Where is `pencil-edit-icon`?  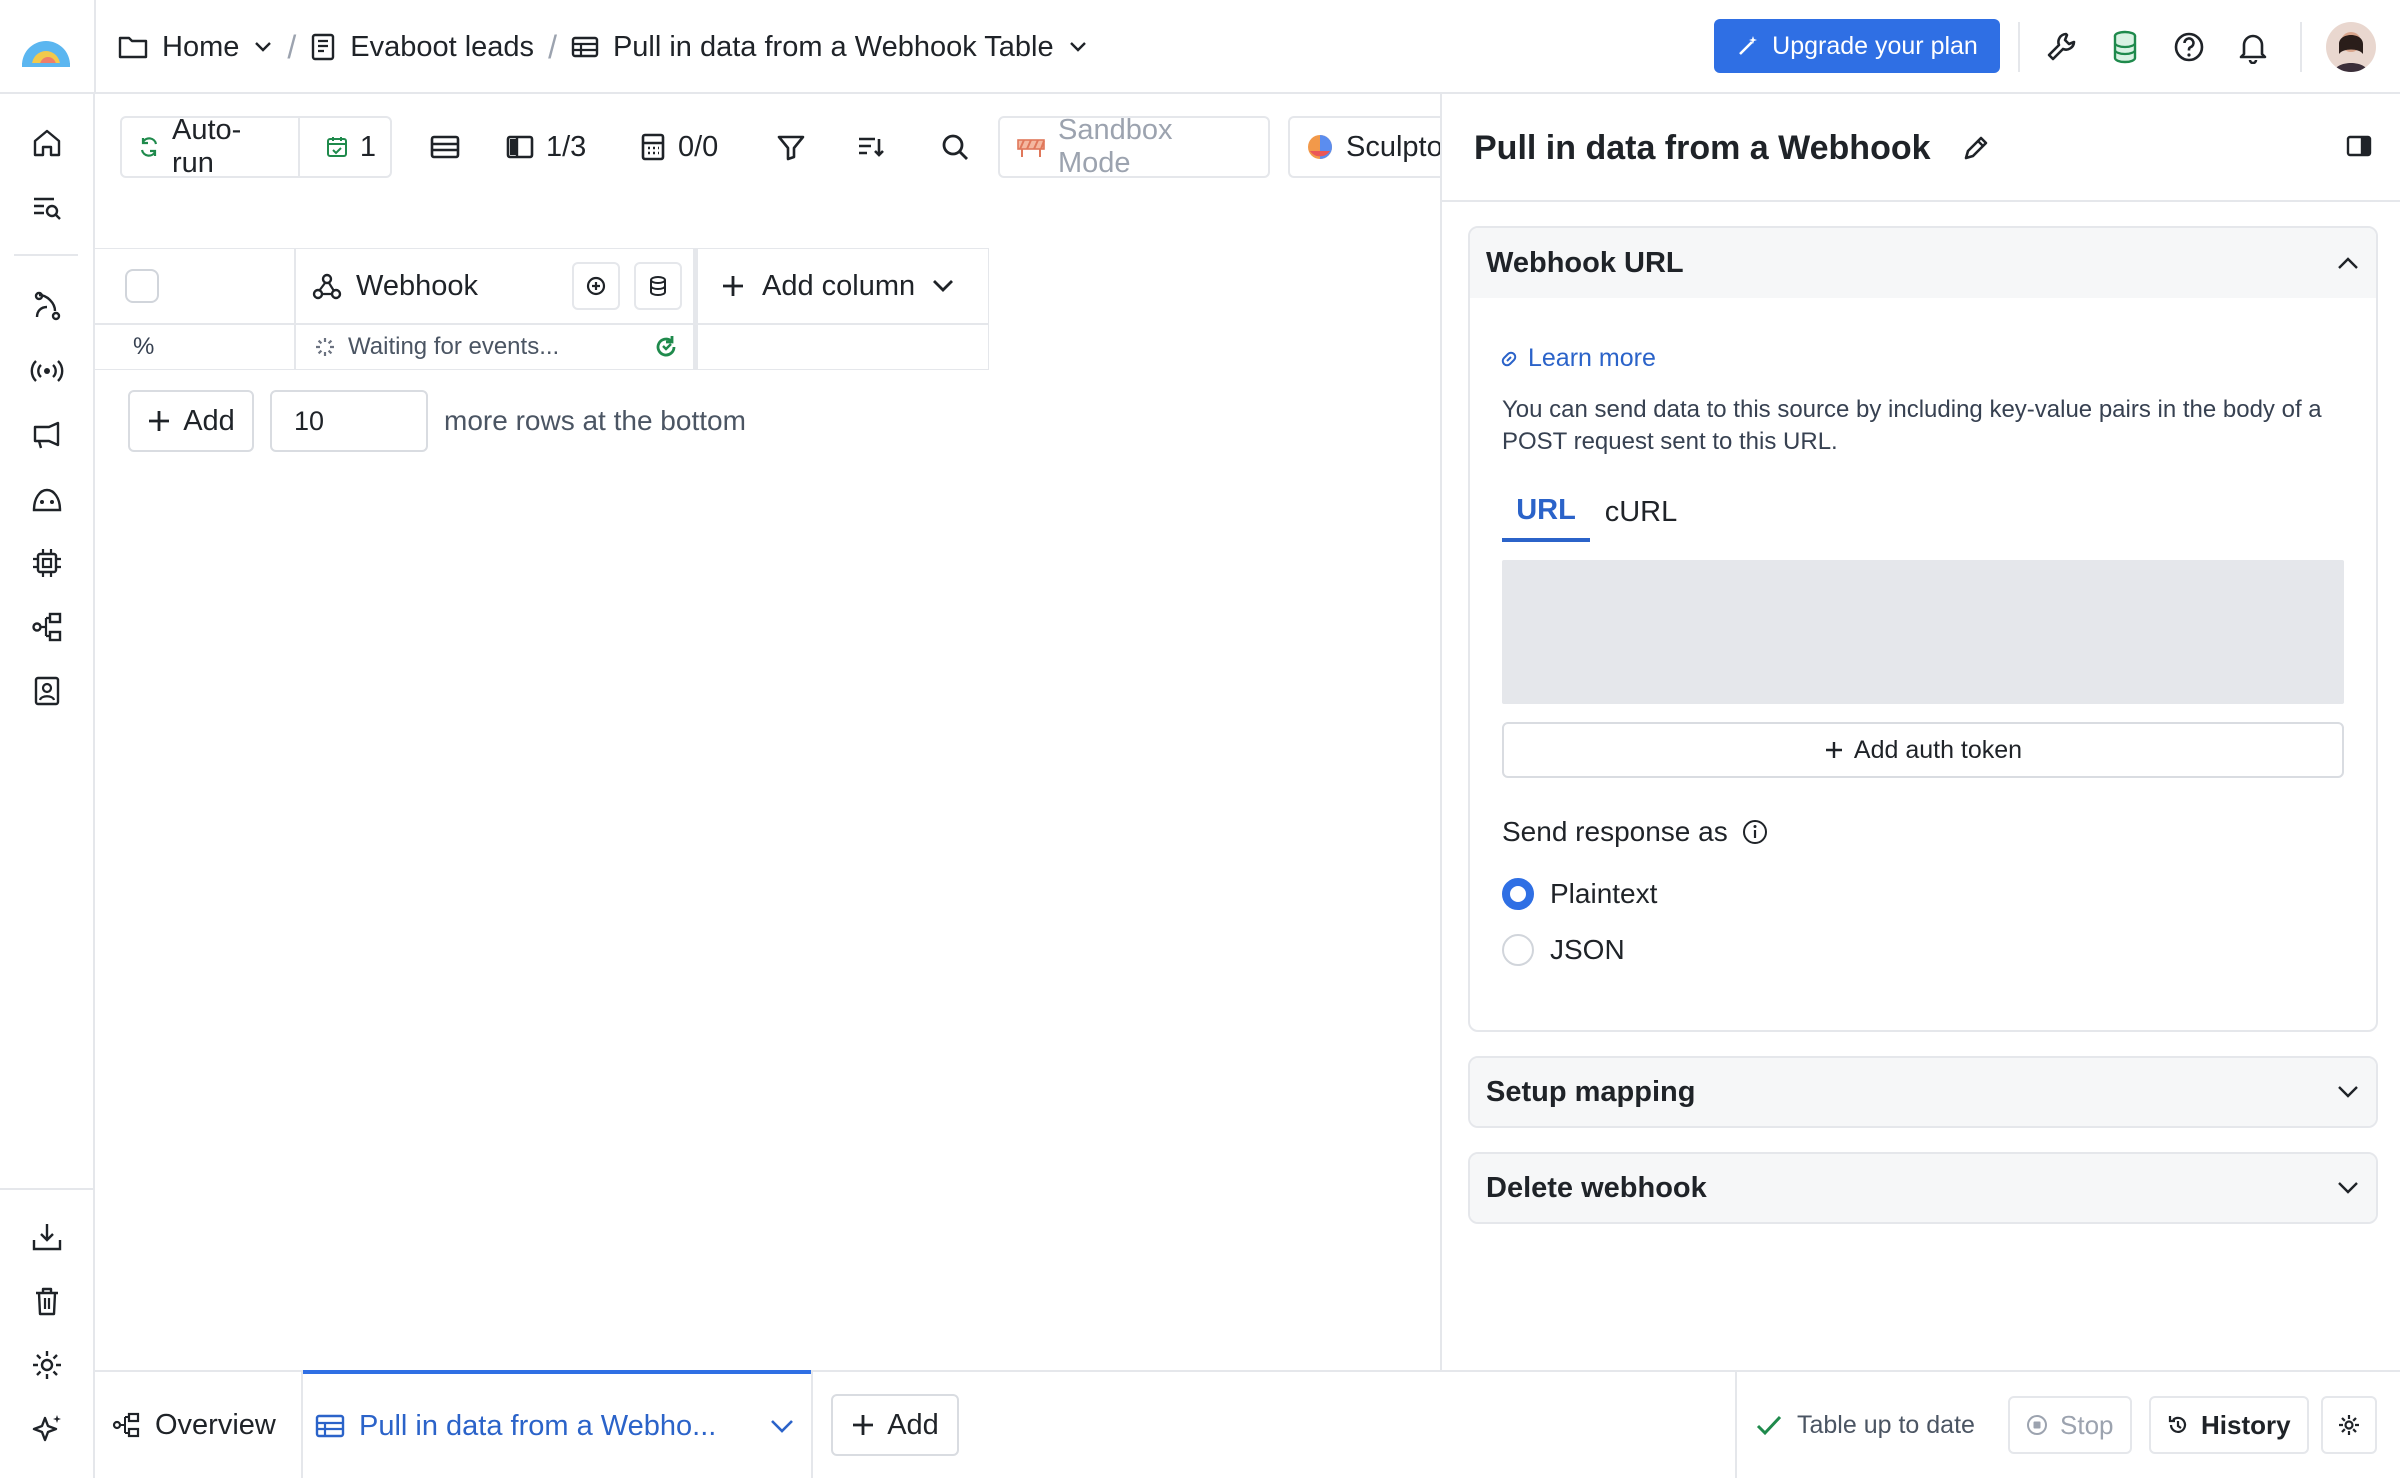
pencil-edit-icon is located at coordinates (1976, 148).